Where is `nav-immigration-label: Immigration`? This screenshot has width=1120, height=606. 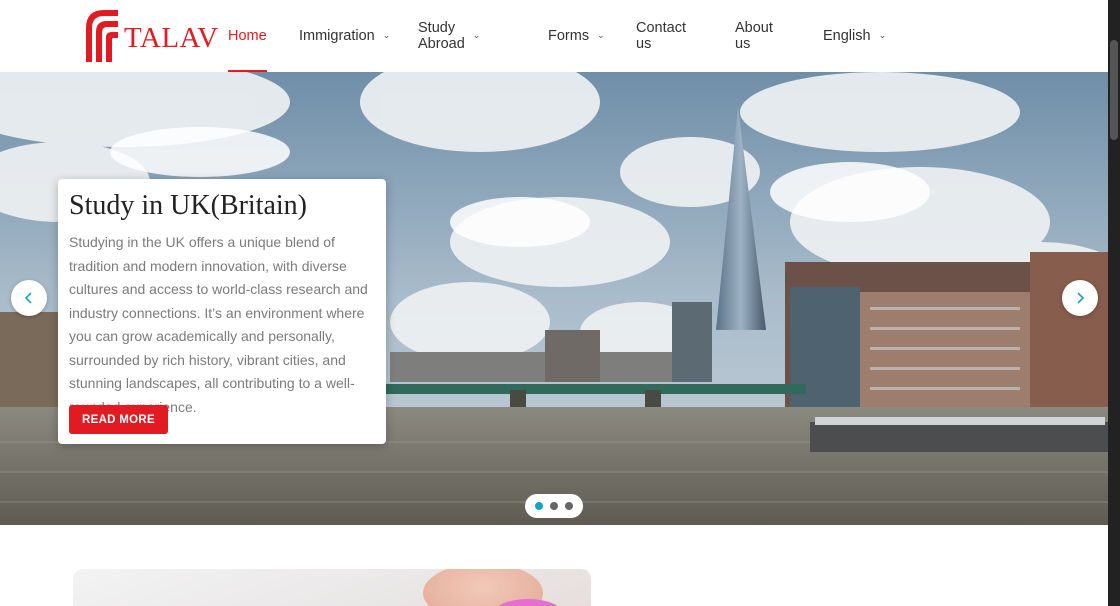 nav-immigration-label: Immigration is located at coordinates (337, 36).